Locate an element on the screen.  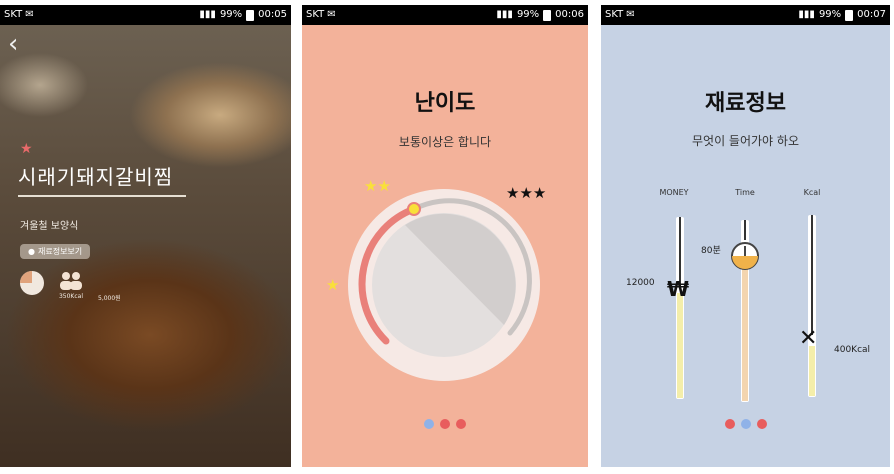
time-slider-fill is located at coordinates (745, 326).